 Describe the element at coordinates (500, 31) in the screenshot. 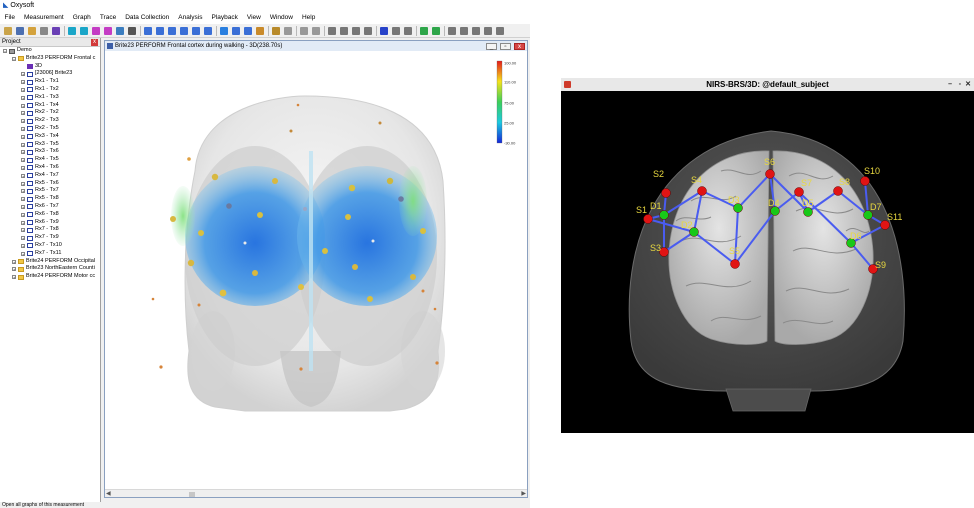

I see `toolbar-opt-e-icon` at that location.